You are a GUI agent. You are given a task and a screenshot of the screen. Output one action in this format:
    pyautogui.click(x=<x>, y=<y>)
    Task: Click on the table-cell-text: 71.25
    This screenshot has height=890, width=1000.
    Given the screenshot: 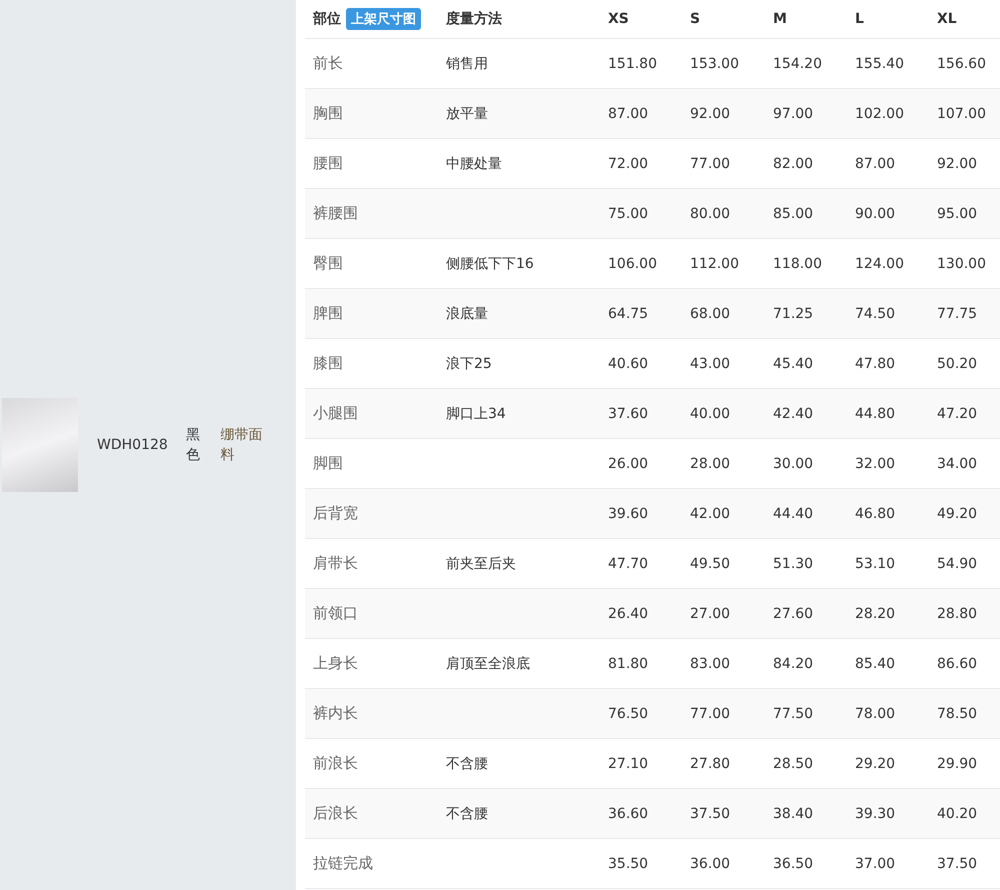 What is the action you would take?
    pyautogui.click(x=793, y=314)
    